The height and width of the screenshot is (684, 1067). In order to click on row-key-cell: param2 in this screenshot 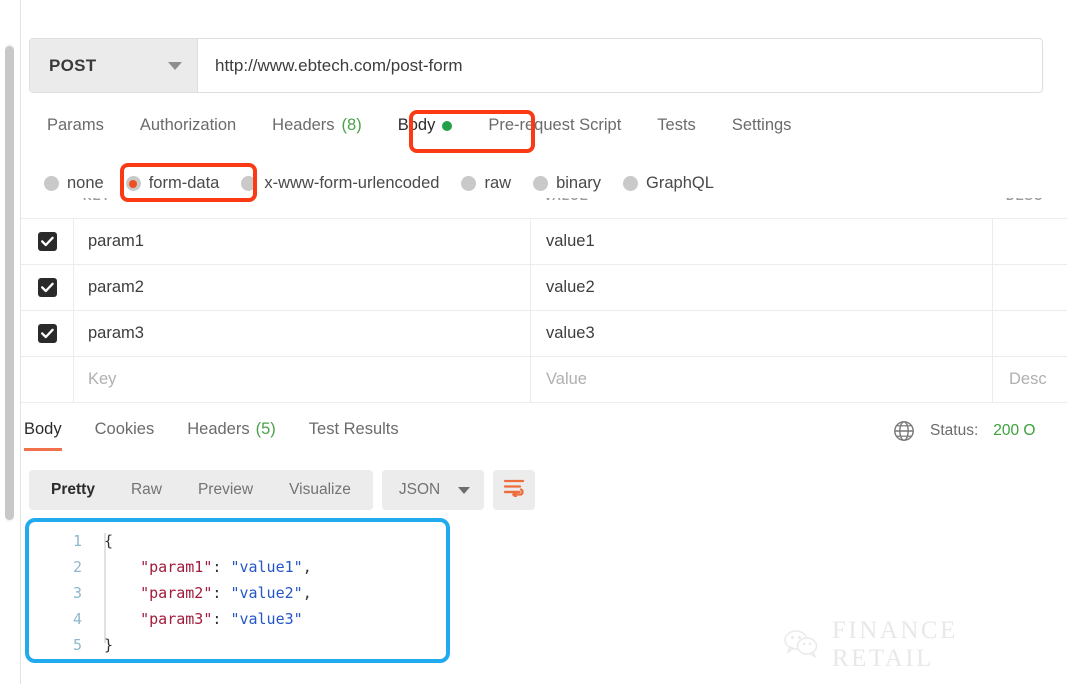, I will do `click(301, 287)`.